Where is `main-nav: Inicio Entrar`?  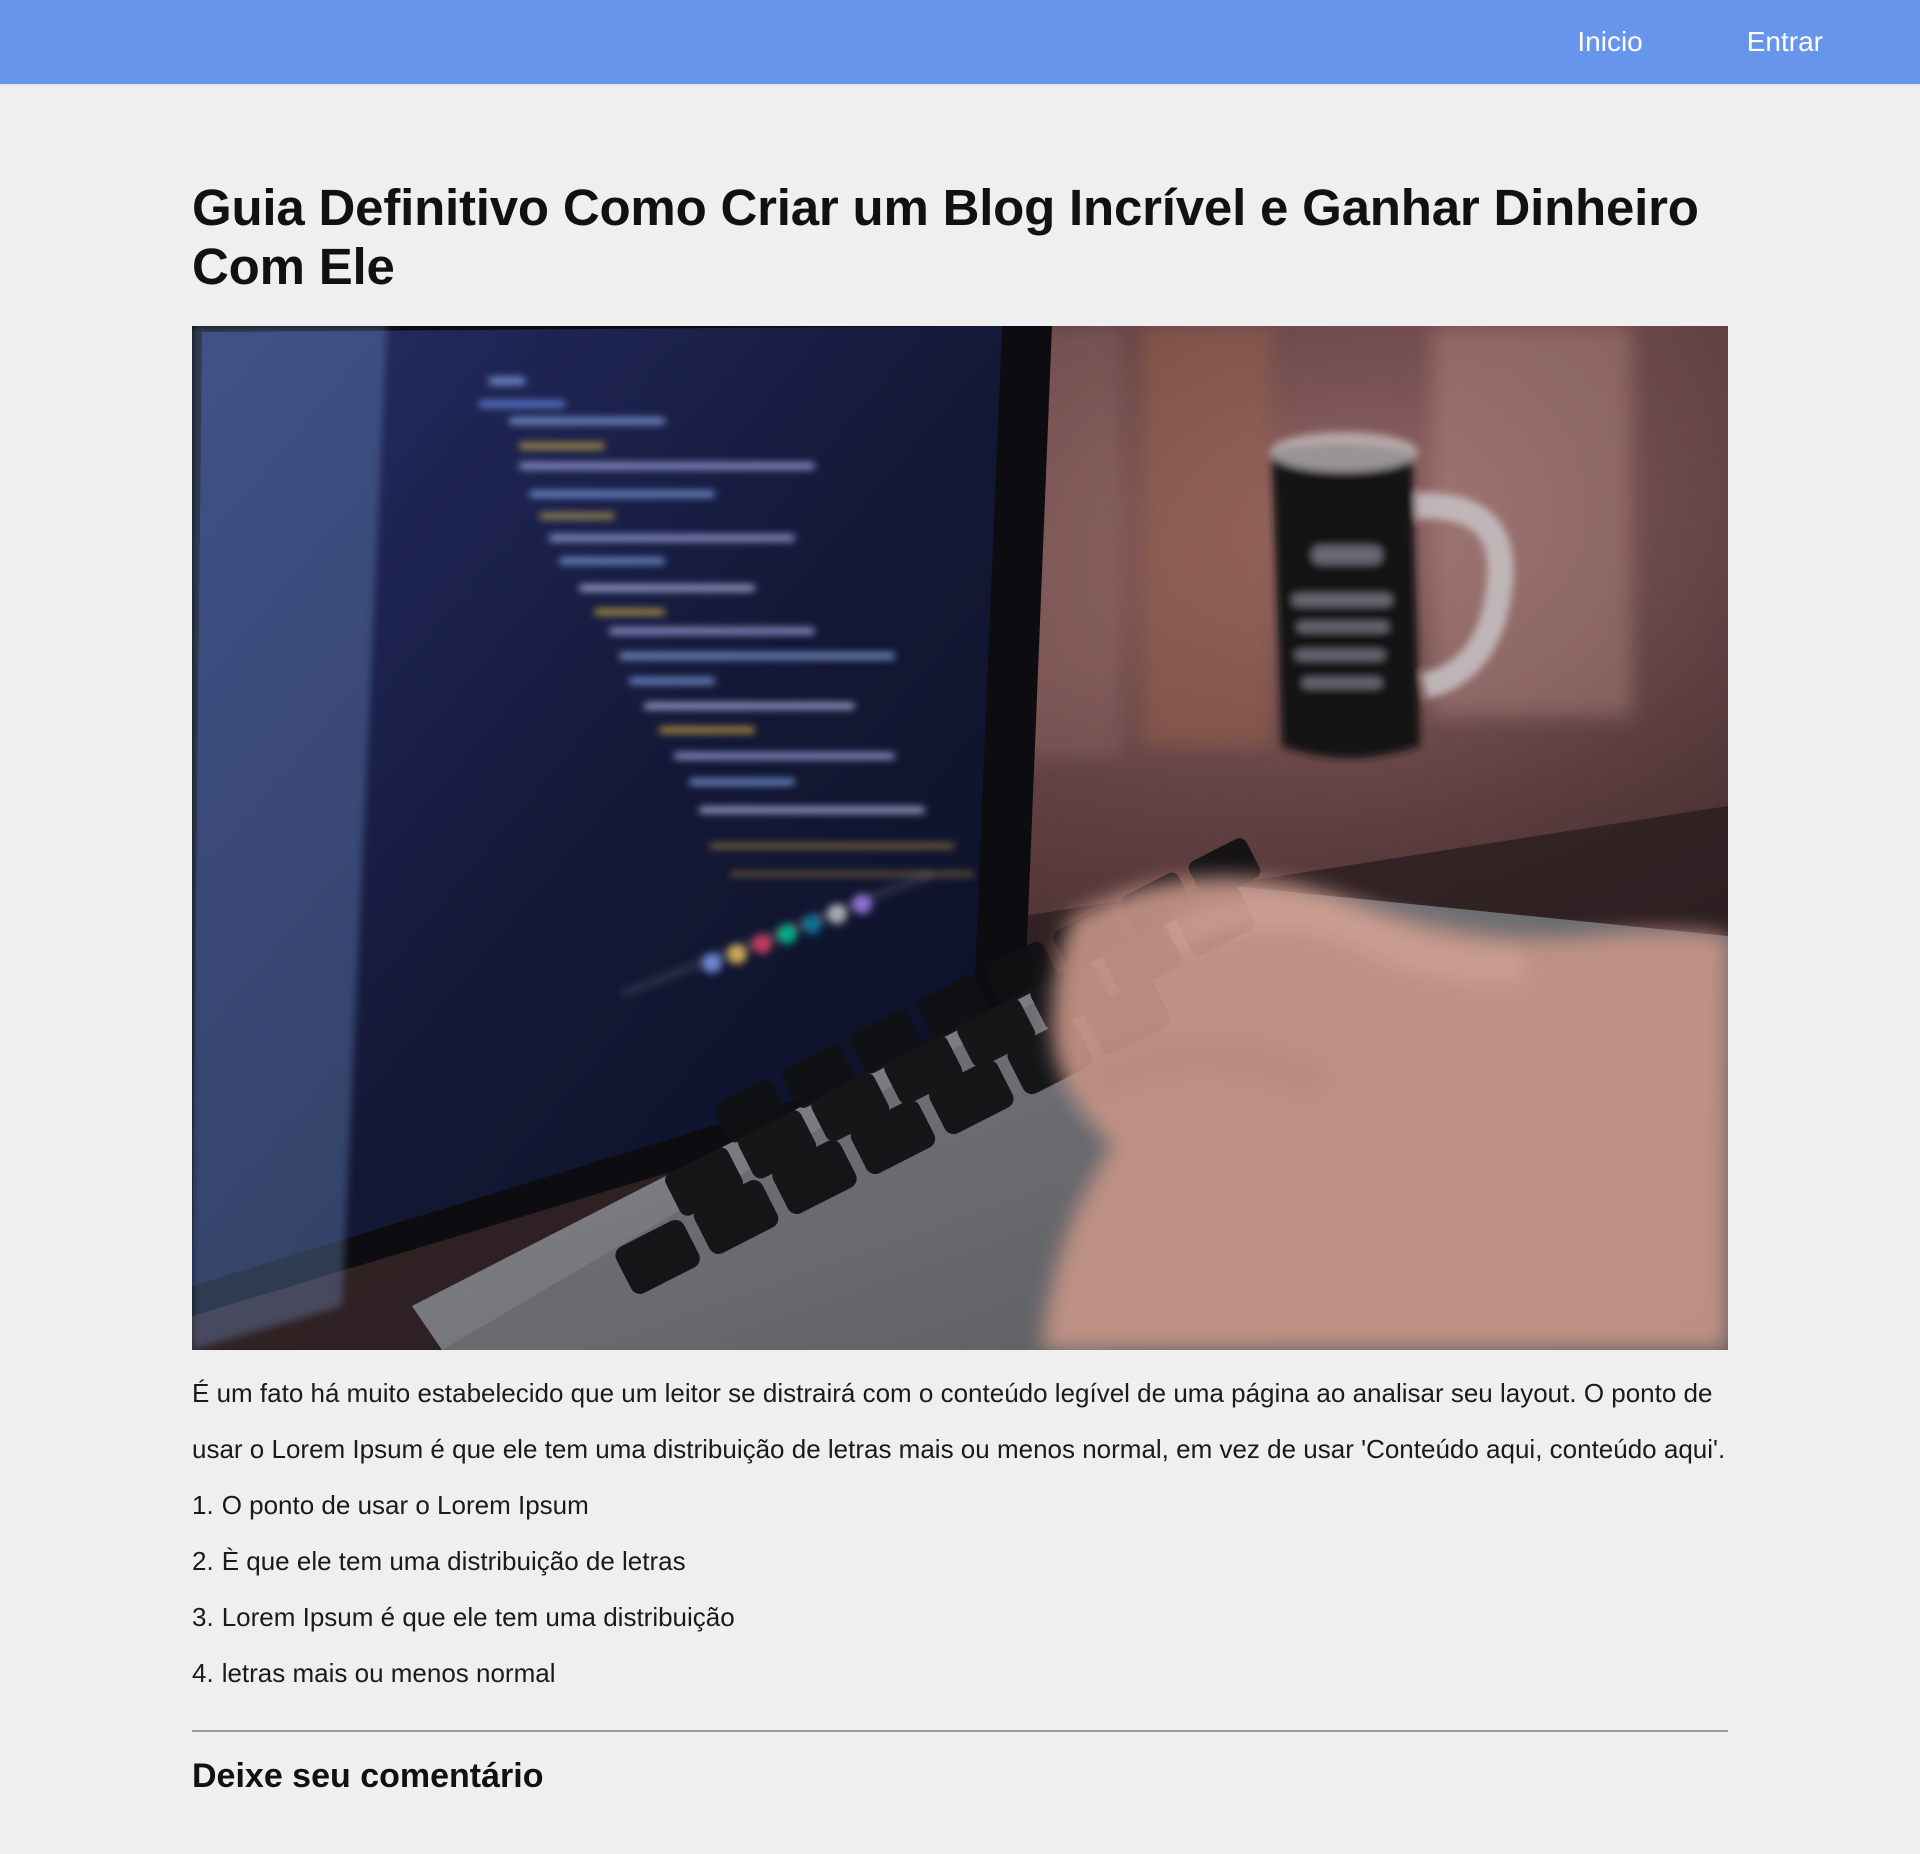
main-nav: Inicio Entrar is located at coordinates (1700, 42).